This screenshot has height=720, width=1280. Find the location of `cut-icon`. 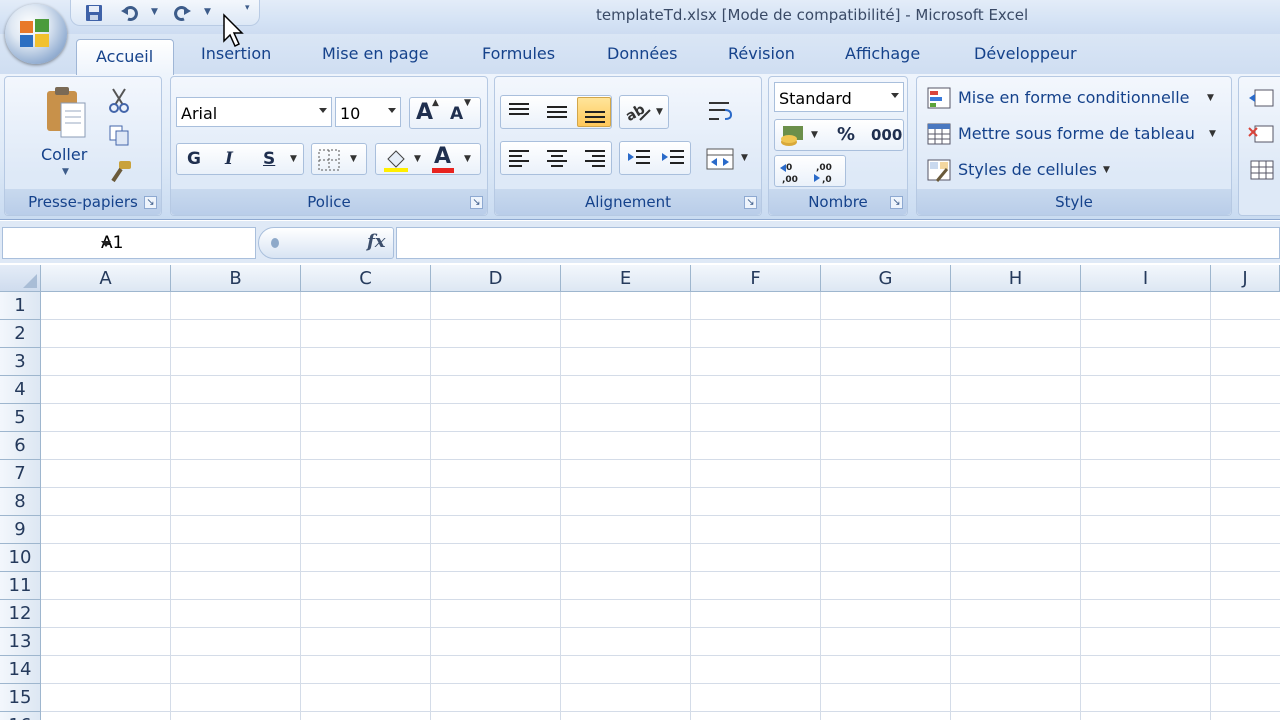

cut-icon is located at coordinates (119, 100).